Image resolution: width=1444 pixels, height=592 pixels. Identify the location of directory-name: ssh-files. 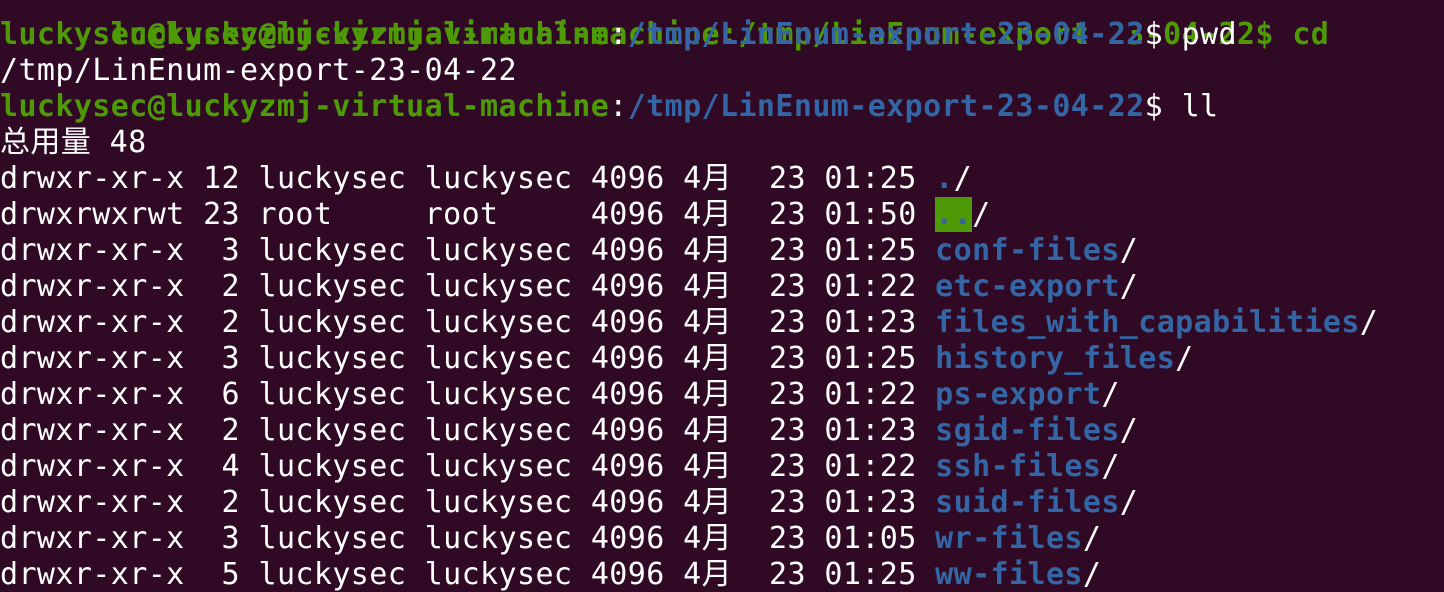
(1018, 466).